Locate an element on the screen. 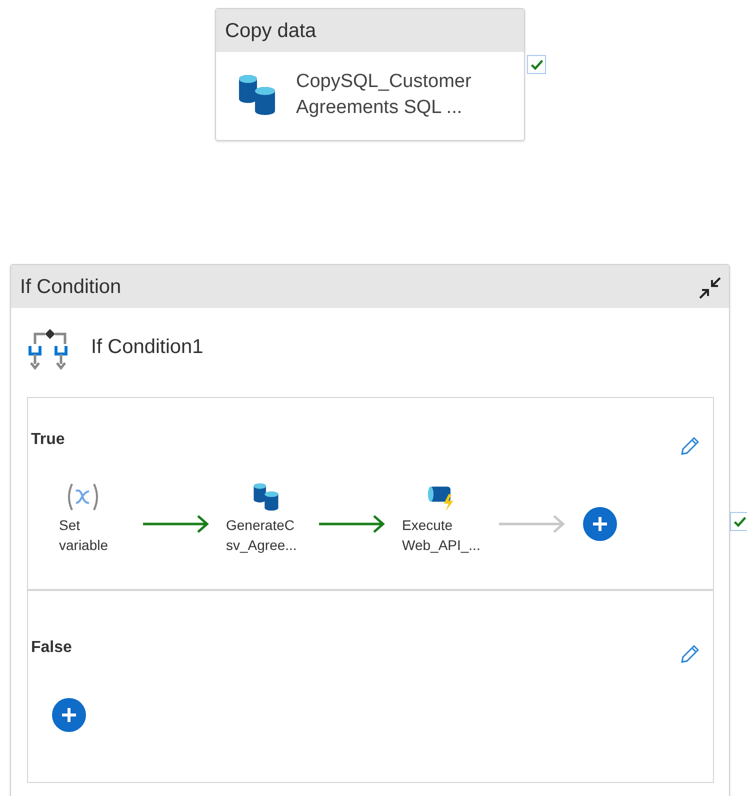 This screenshot has width=747, height=796. variable-icon is located at coordinates (83, 497).